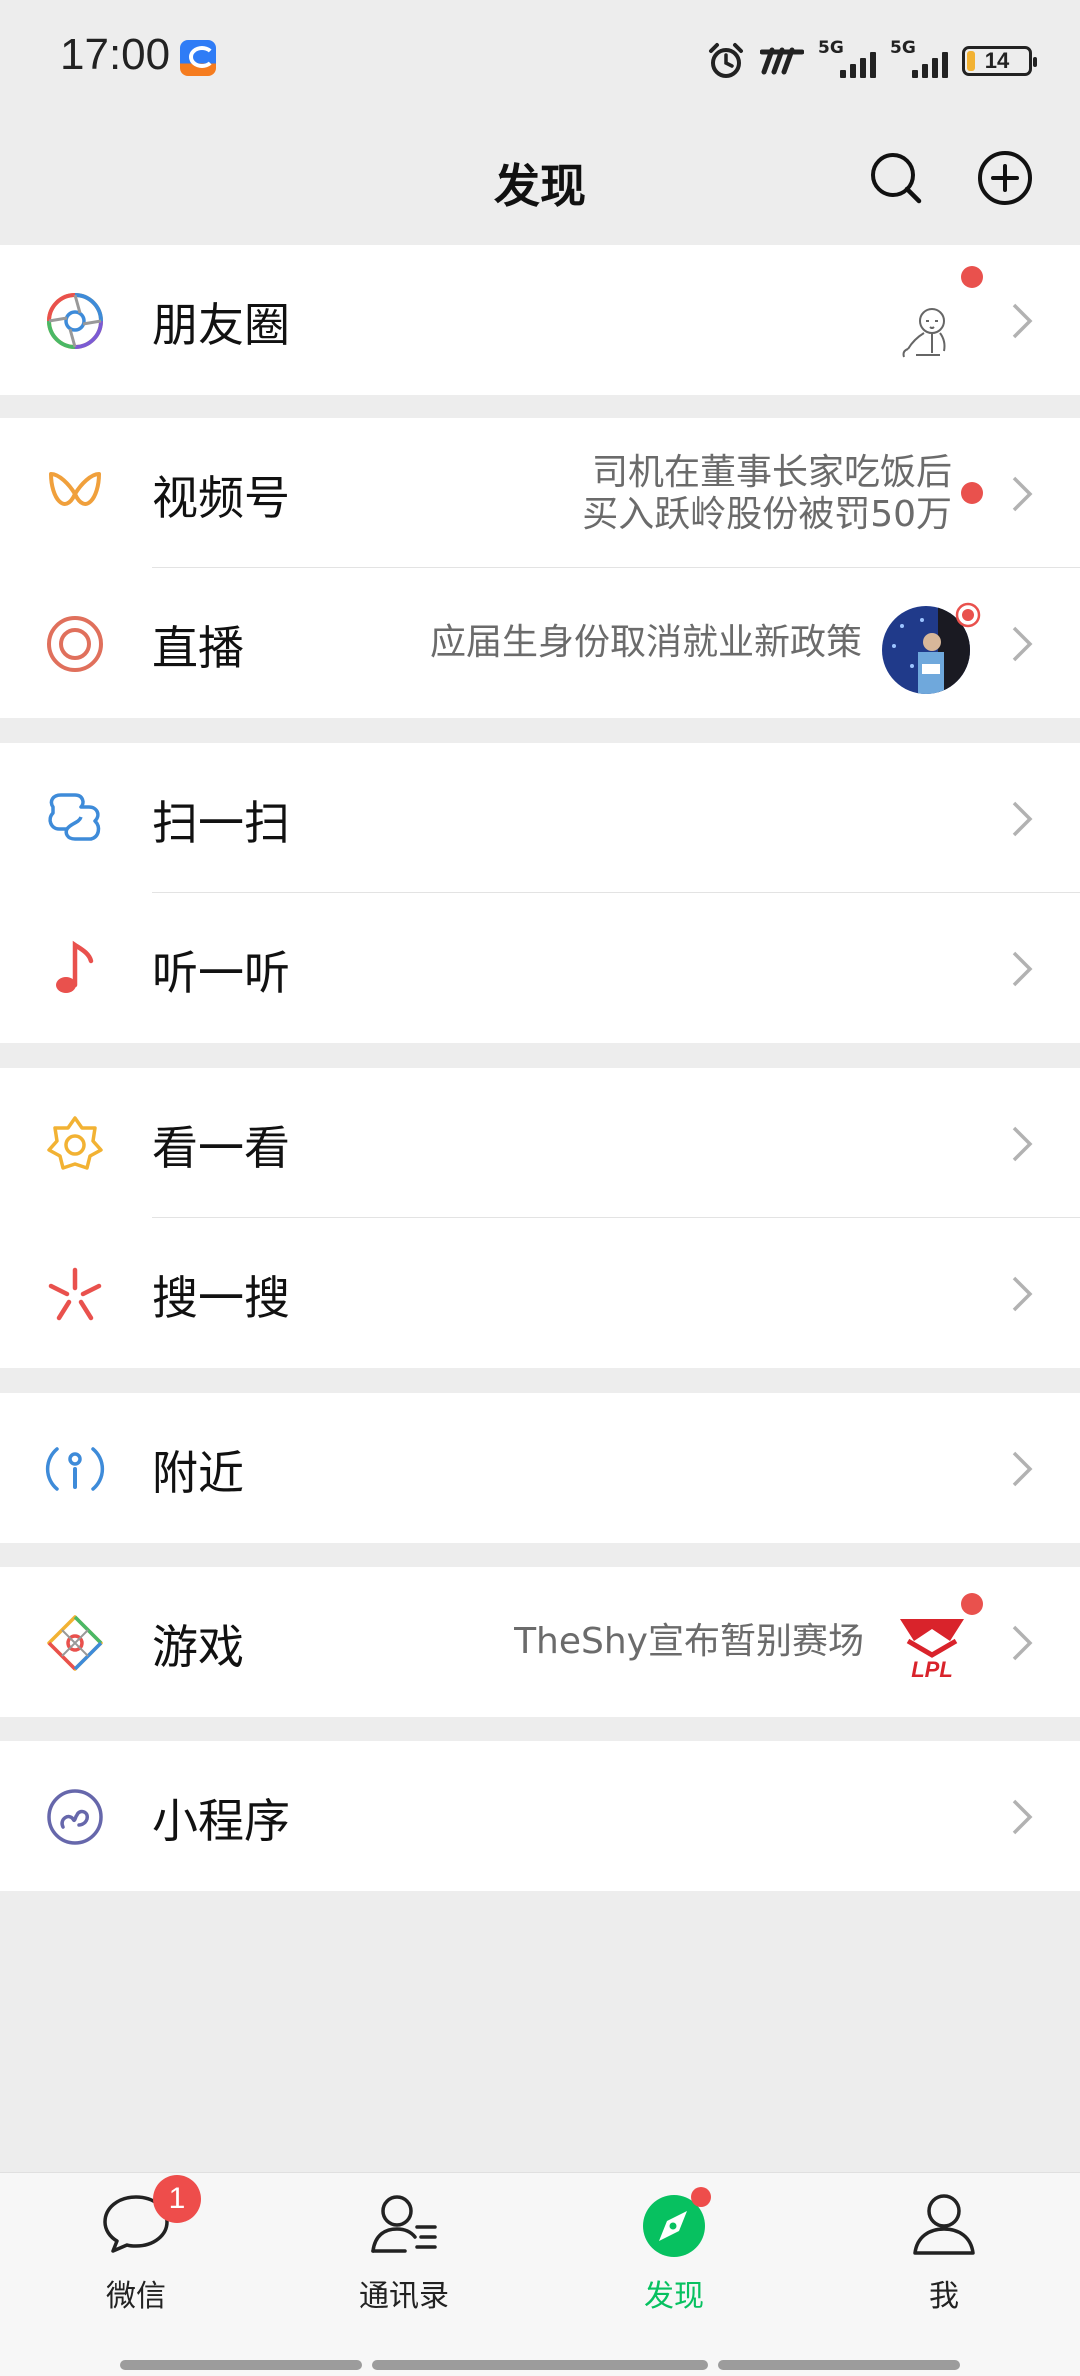 The height and width of the screenshot is (2376, 1080). I want to click on music-note-icon, so click(75, 966).